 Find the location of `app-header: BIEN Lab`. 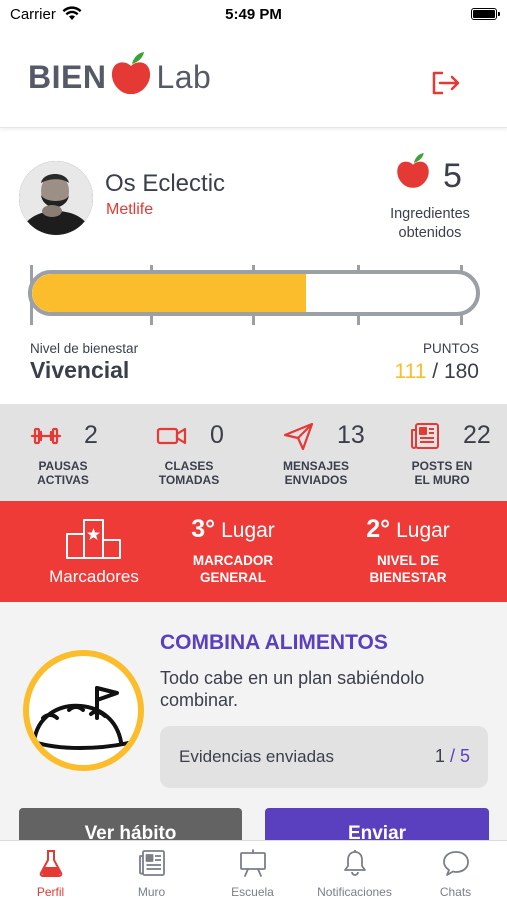

app-header: BIEN Lab is located at coordinates (253, 79).